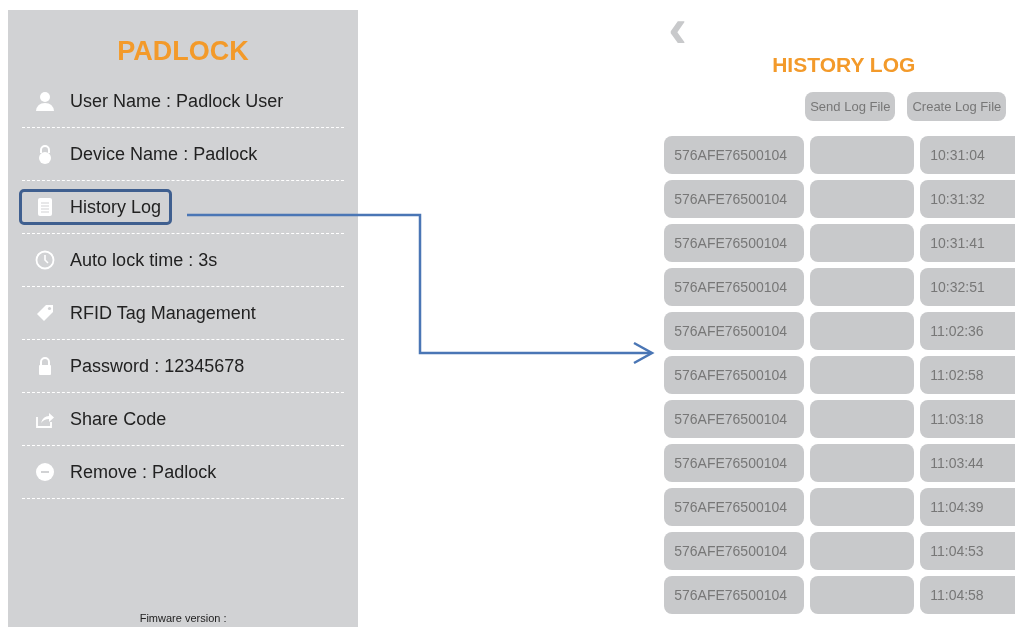 This screenshot has height=627, width=1029. Describe the element at coordinates (844, 65) in the screenshot. I see `page-title: HISTORY LOG` at that location.